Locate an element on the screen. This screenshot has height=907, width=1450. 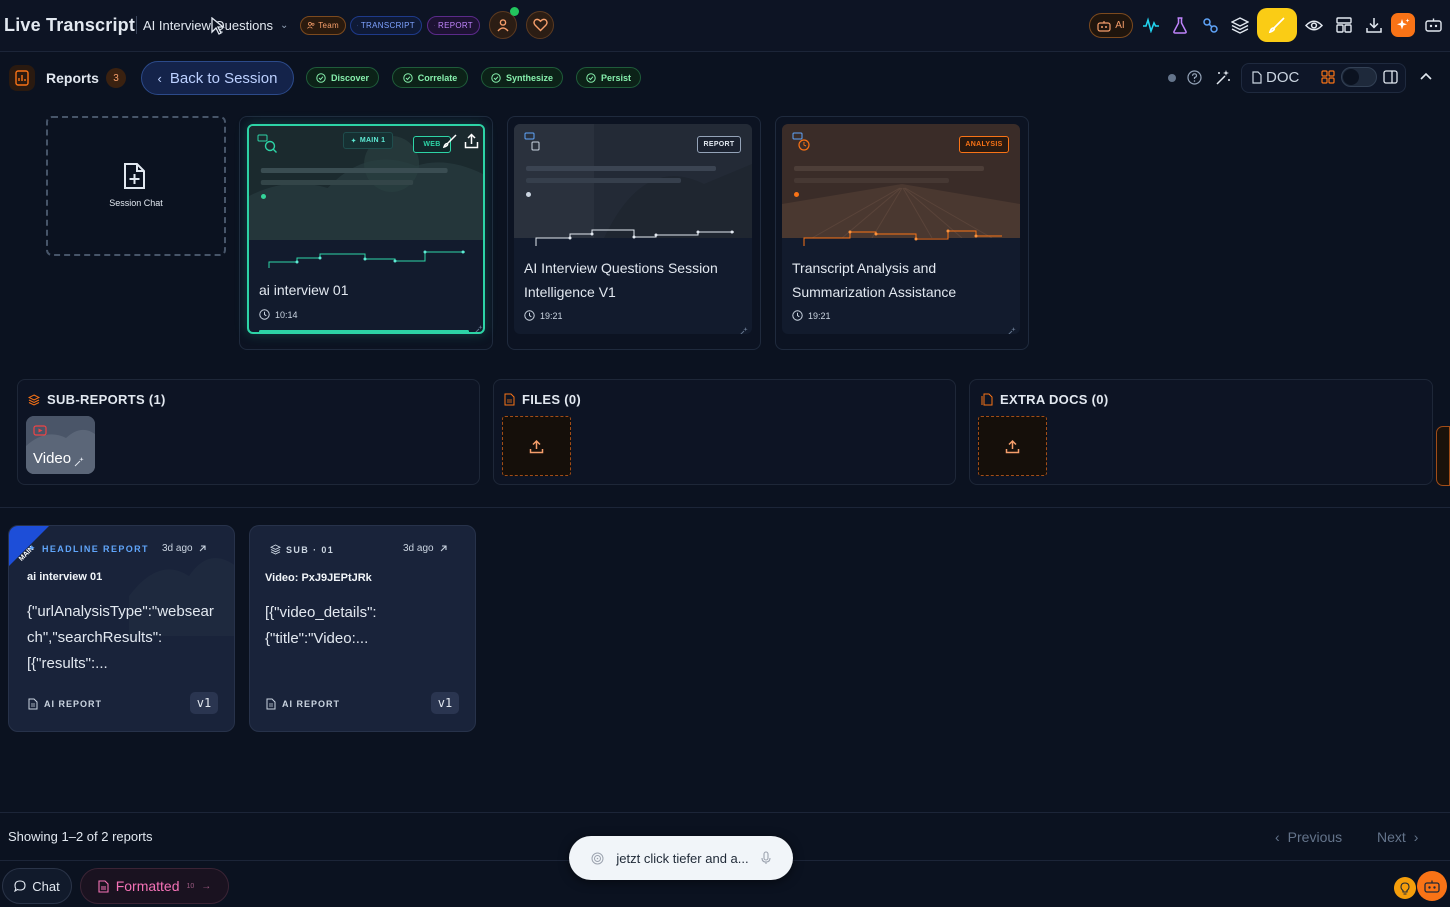
extra-docs-upload-button is located at coordinates (1012, 446).